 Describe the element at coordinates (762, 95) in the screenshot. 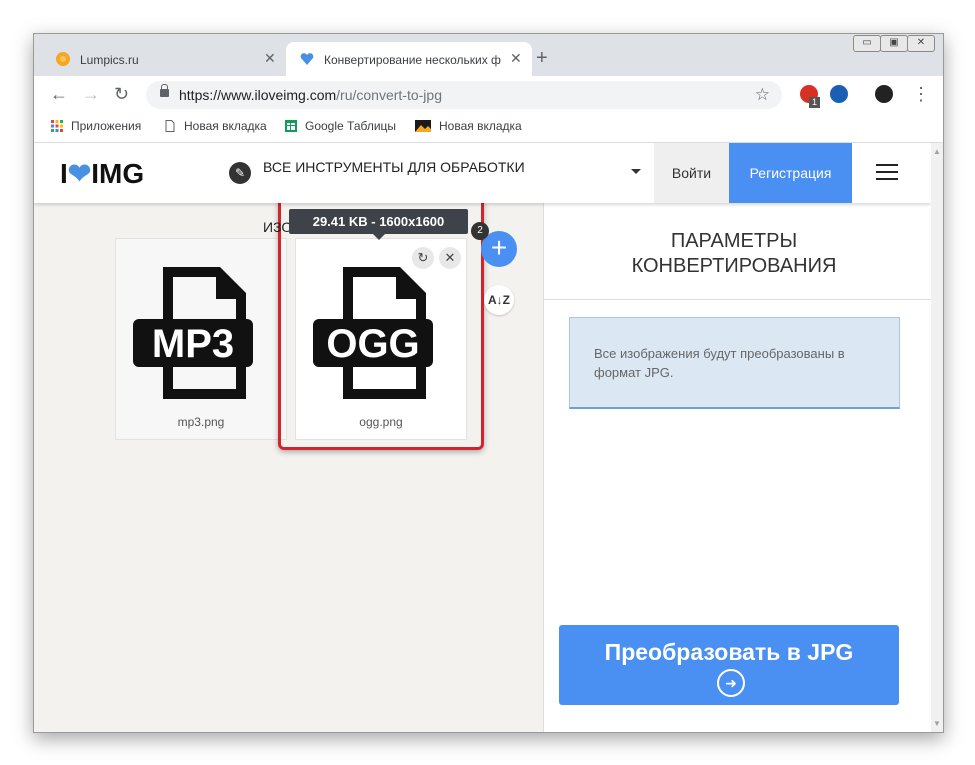

I see `bookmark-star-icon: ☆` at that location.